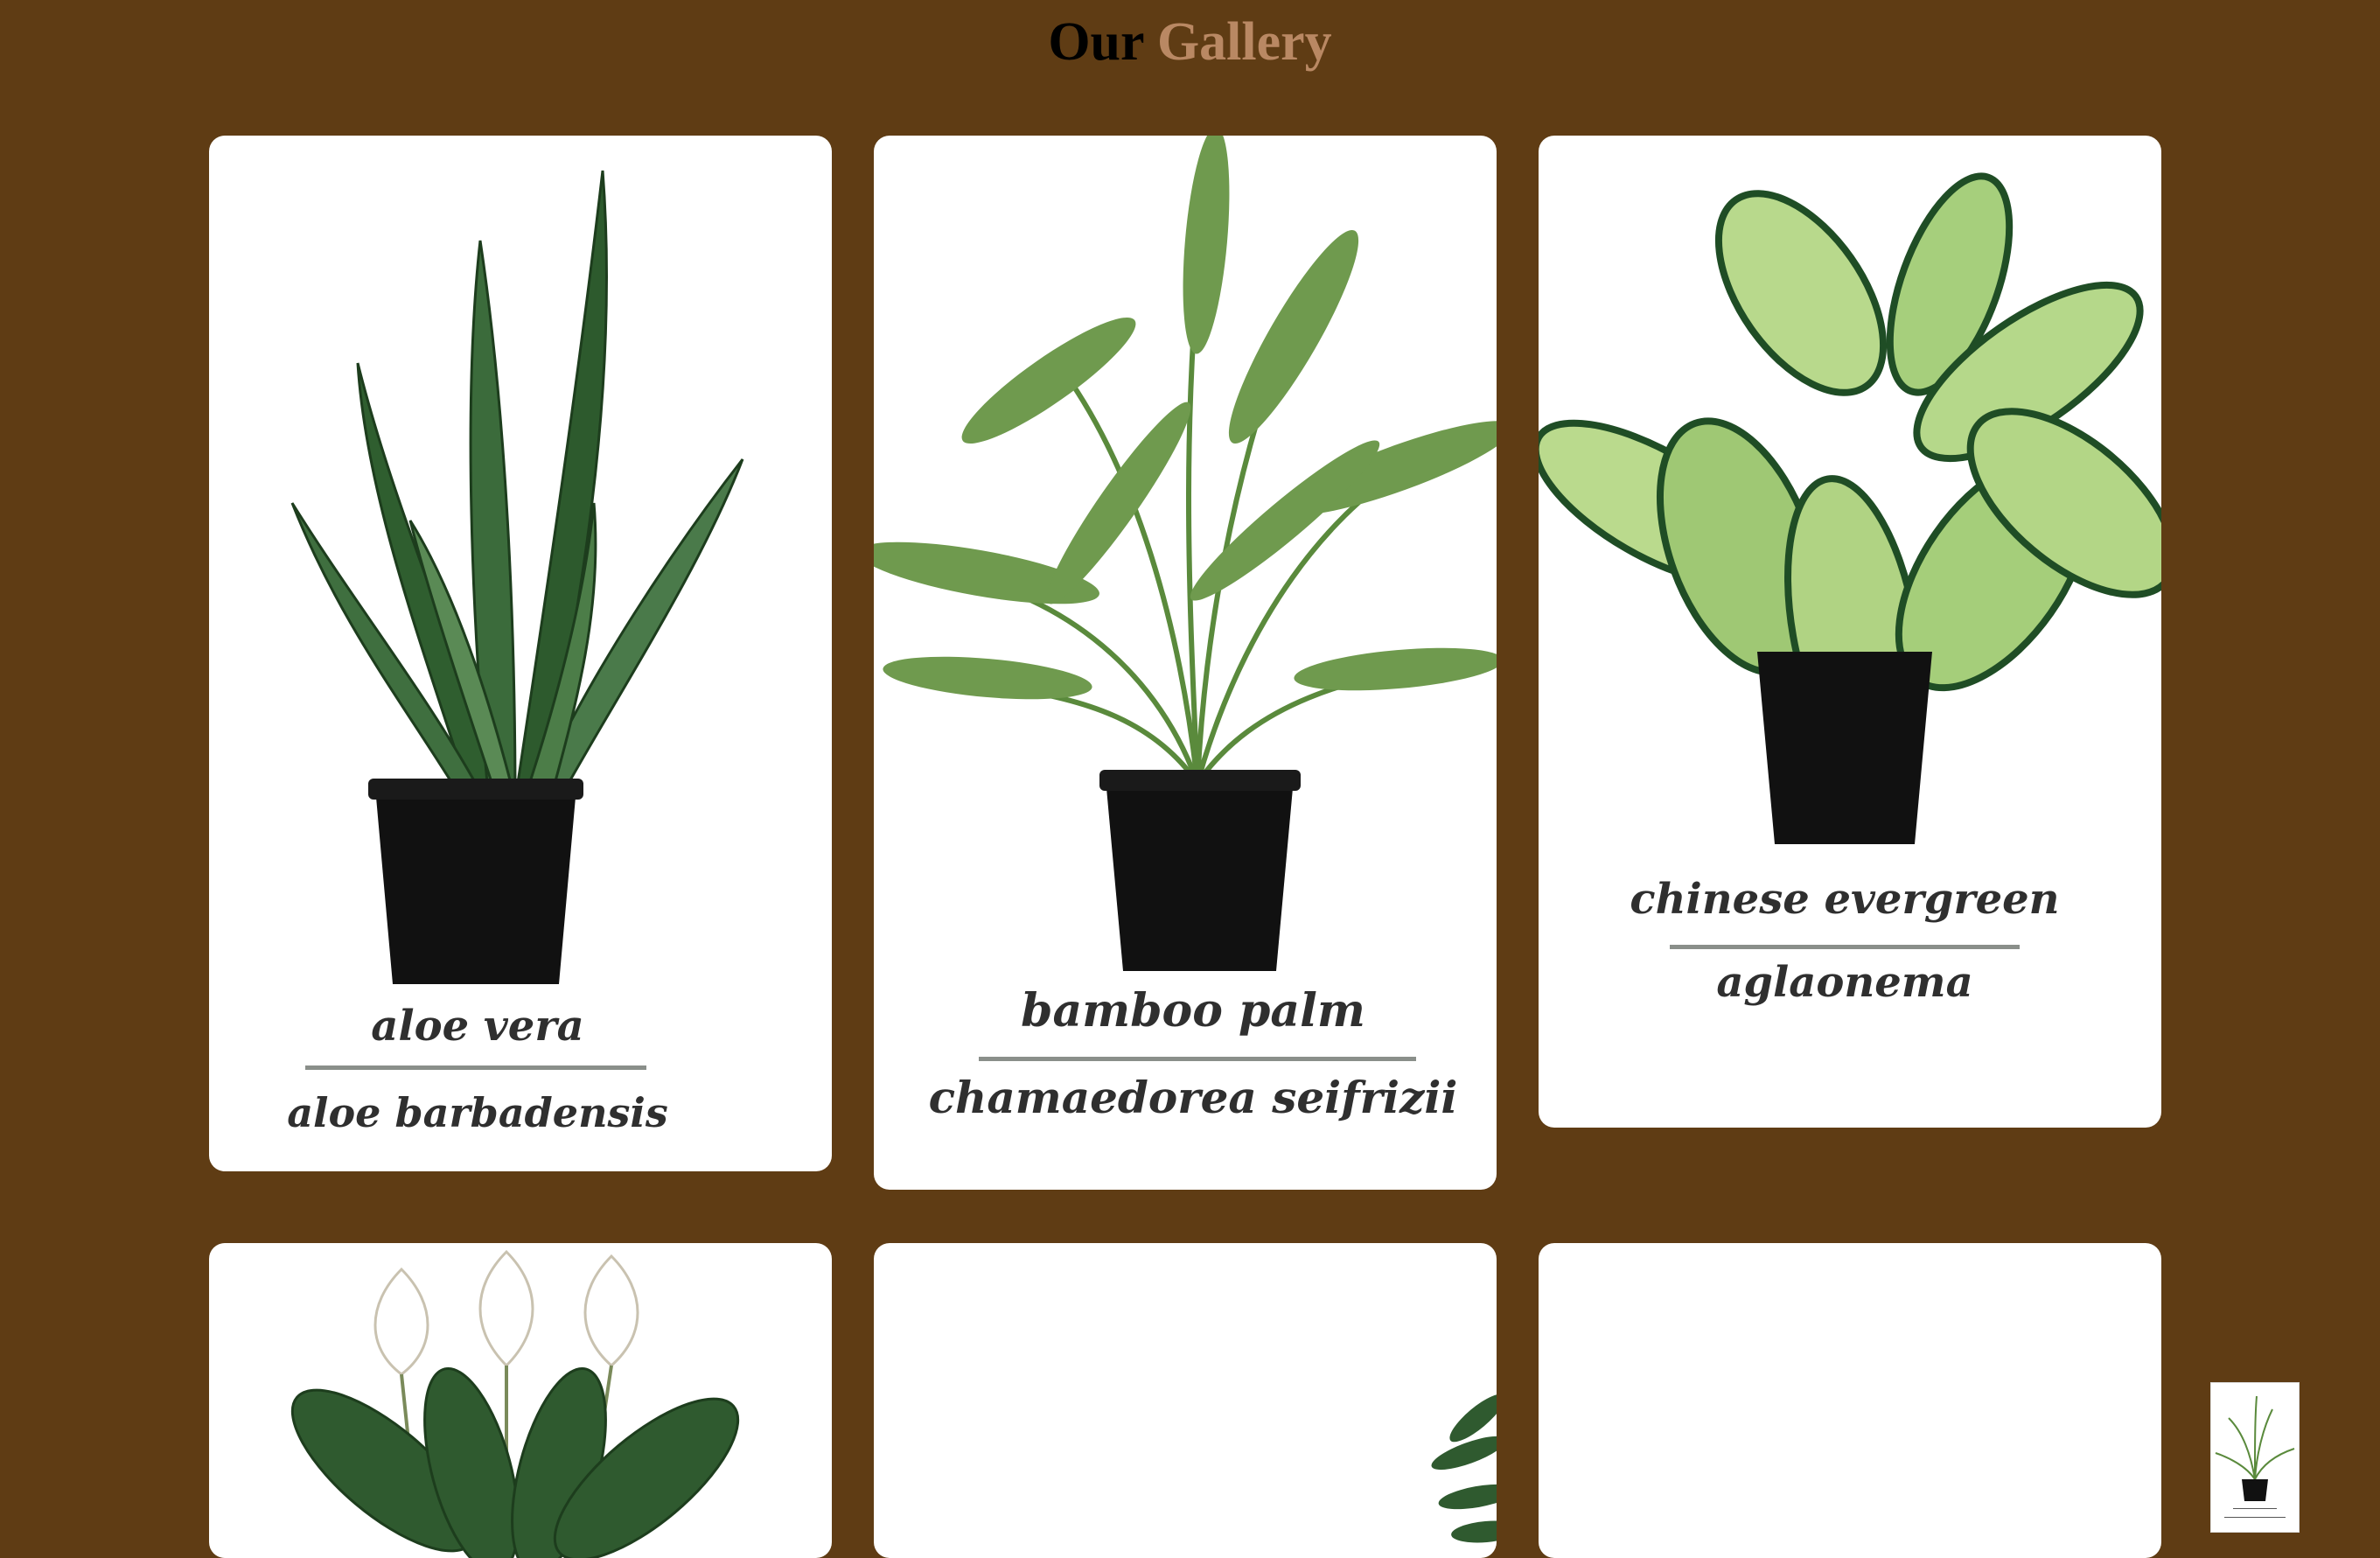  Describe the element at coordinates (1244, 42) in the screenshot. I see `title-word-gallery: Gallery` at that location.